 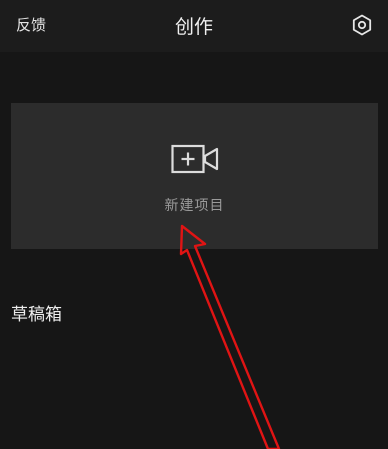 I want to click on gear-icon, so click(x=362, y=25).